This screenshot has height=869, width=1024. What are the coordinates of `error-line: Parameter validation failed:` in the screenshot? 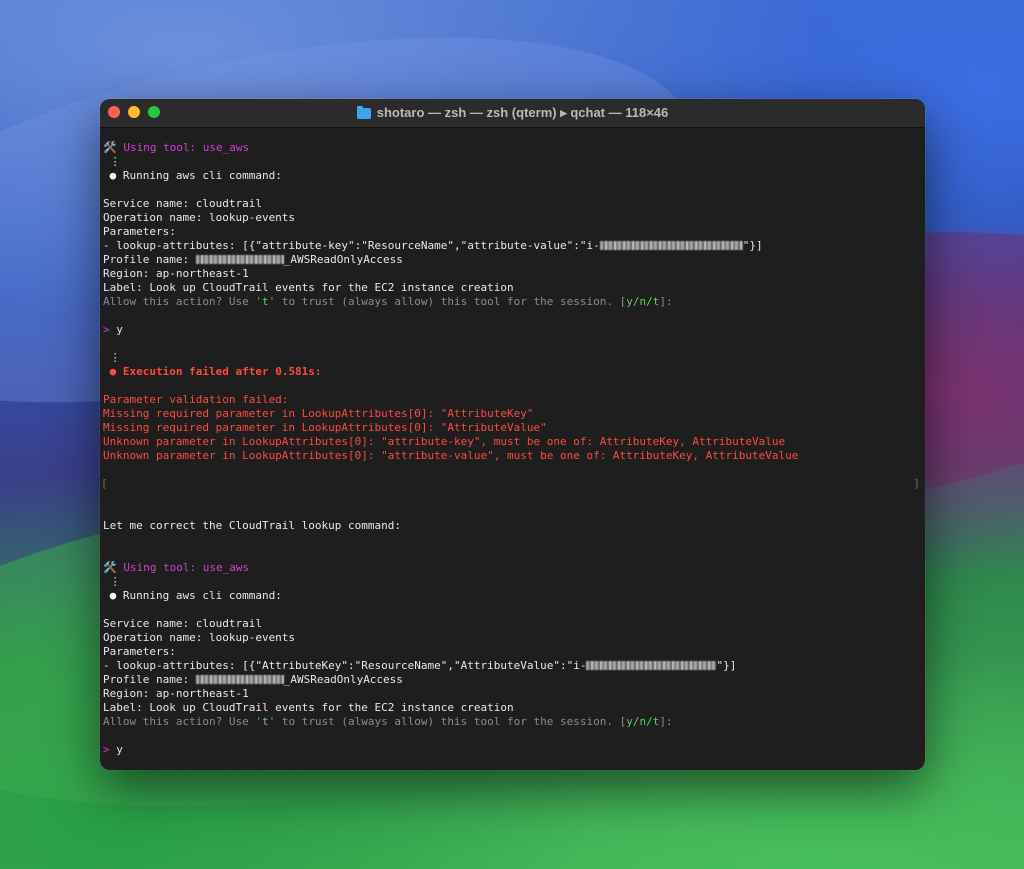 It's located at (196, 399).